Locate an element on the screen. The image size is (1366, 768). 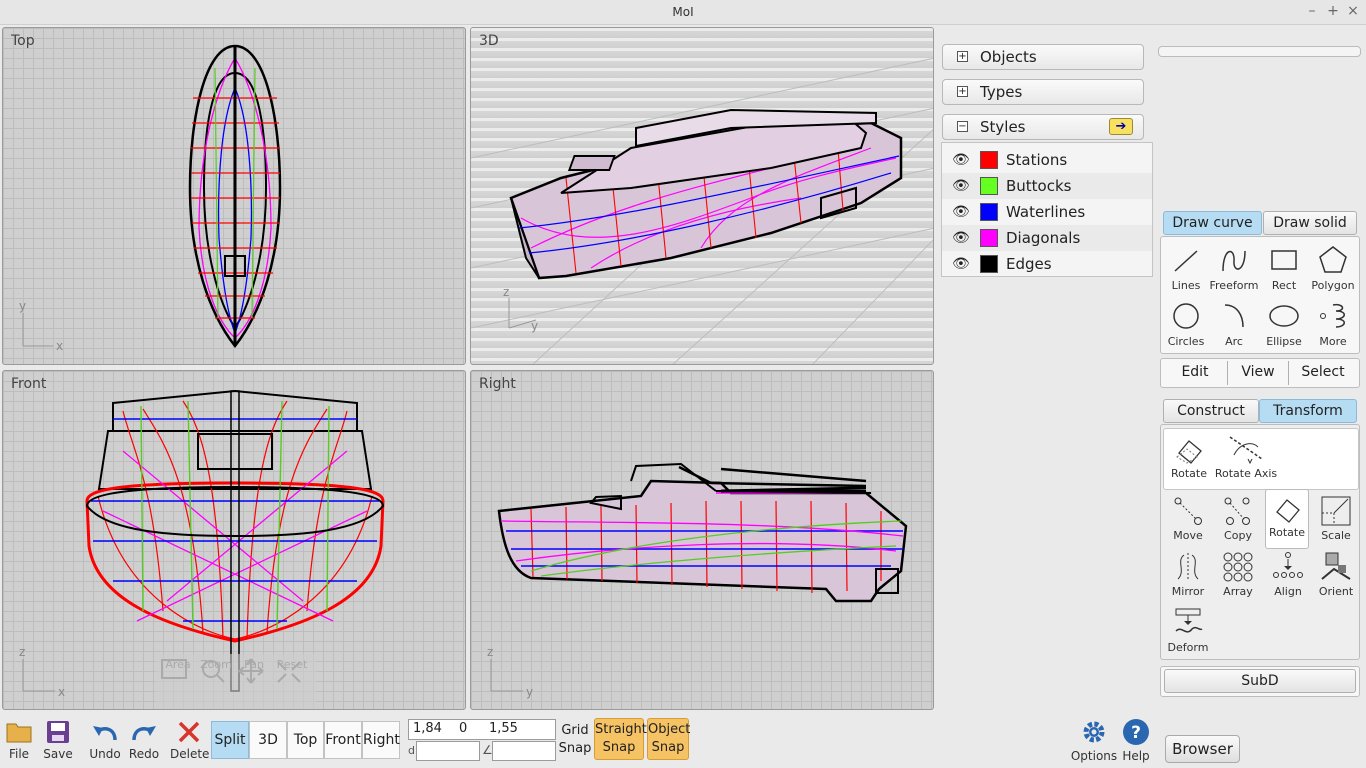
styles-arrow-icon: ➔ is located at coordinates (1121, 126).